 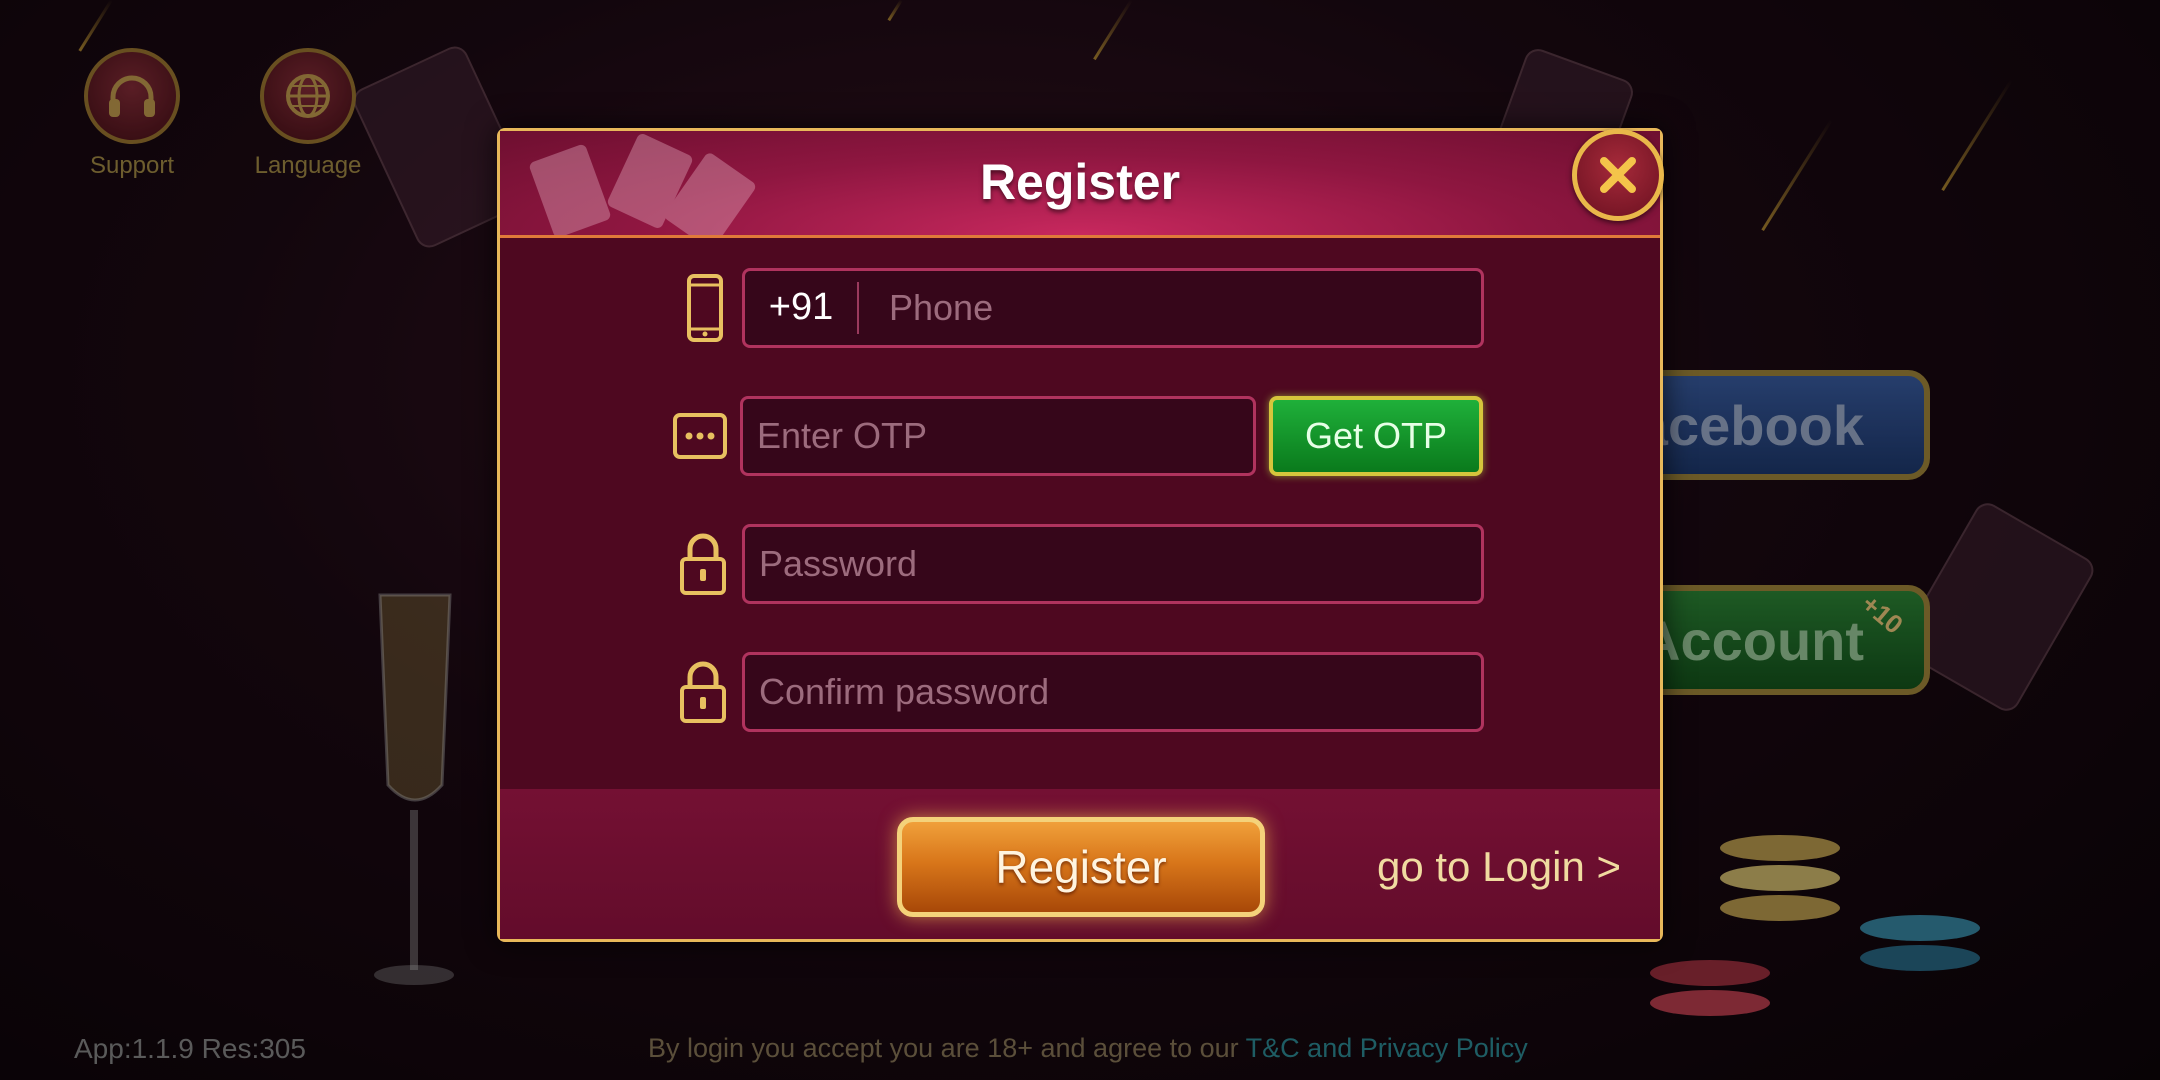 I want to click on go-to-login-link: go to Login >, so click(x=1499, y=867).